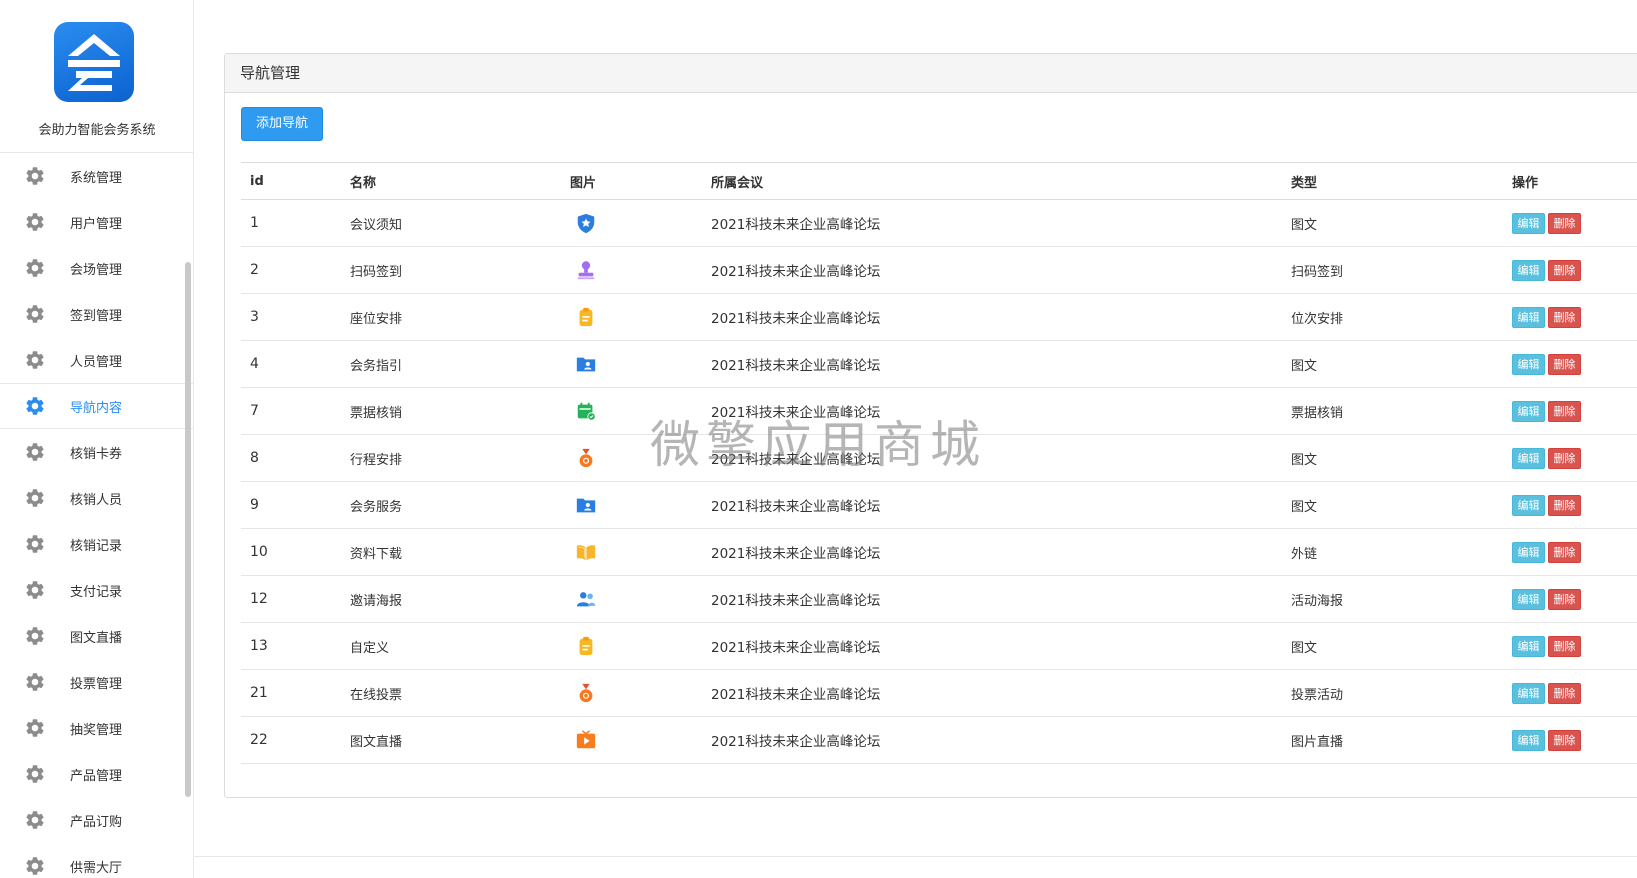 The height and width of the screenshot is (878, 1637). What do you see at coordinates (96, 544) in the screenshot?
I see `sidebar-item-8: 核销记录` at bounding box center [96, 544].